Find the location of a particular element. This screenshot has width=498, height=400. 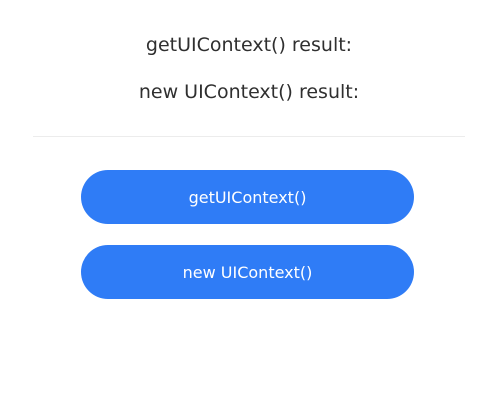

new-uicontext-button: new UIContext() is located at coordinates (247, 272).